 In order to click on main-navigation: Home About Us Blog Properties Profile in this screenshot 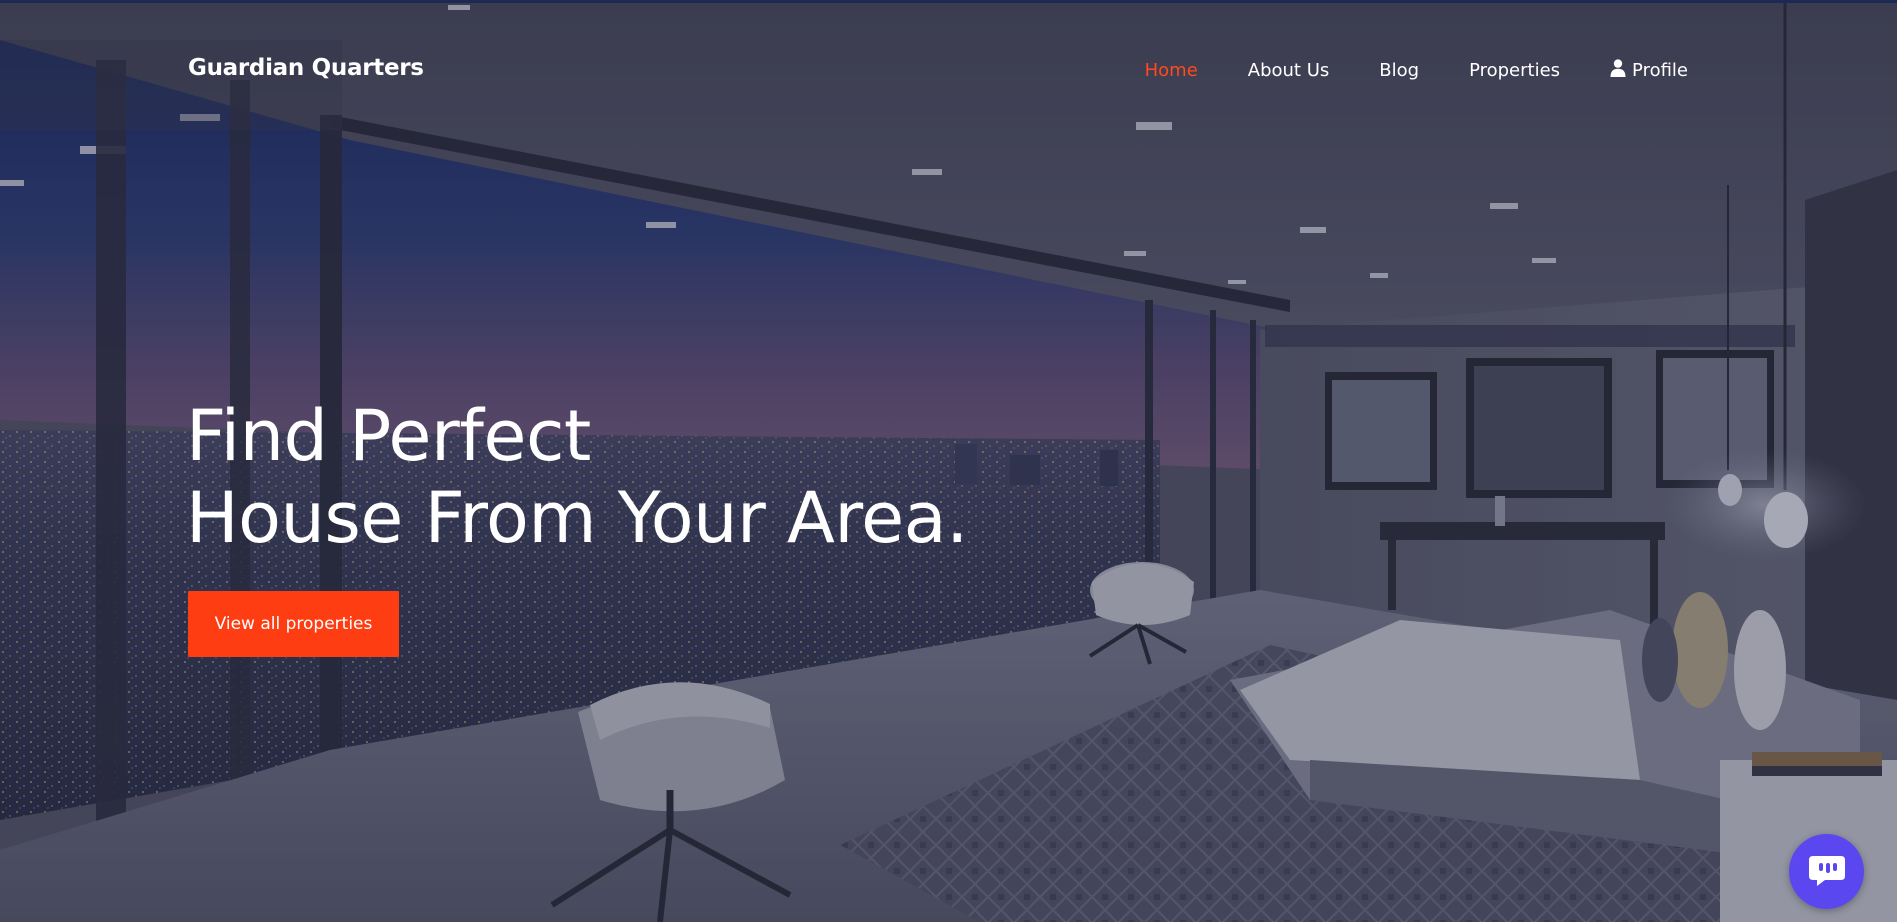, I will do `click(1416, 70)`.